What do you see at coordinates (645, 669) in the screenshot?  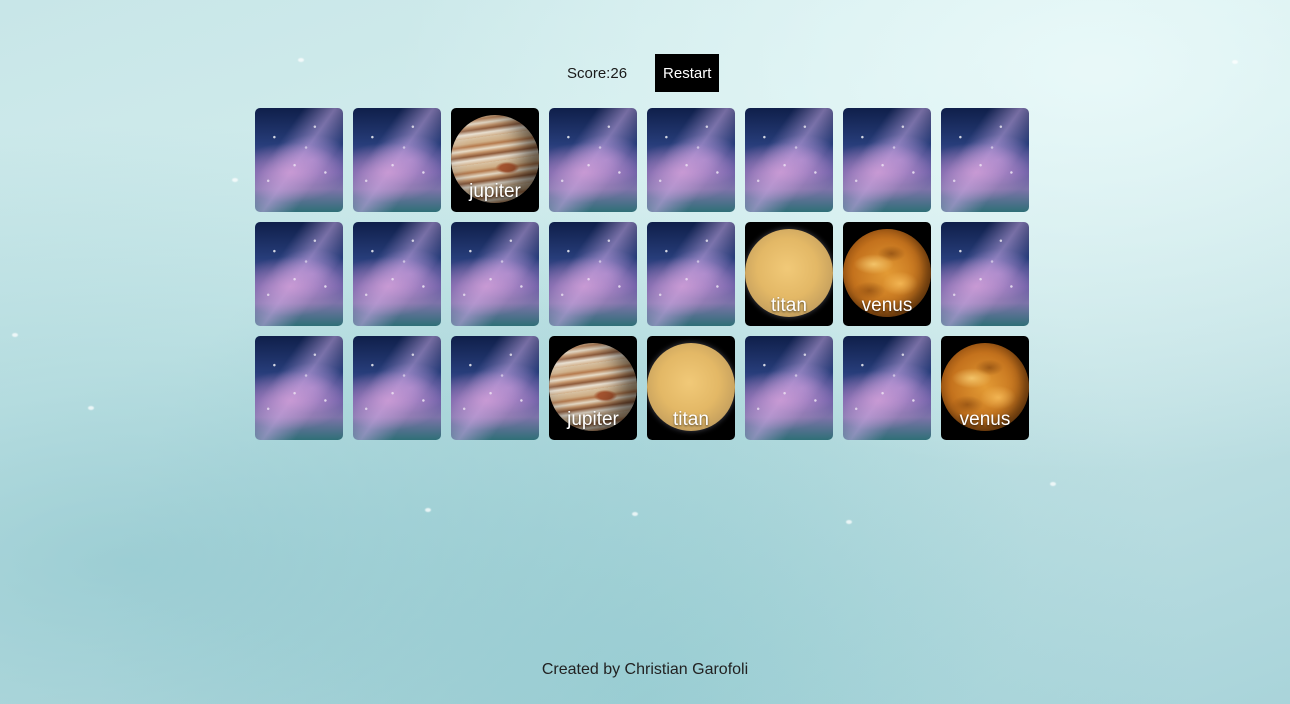 I see `footer-credit: Created by Christian Garofoli` at bounding box center [645, 669].